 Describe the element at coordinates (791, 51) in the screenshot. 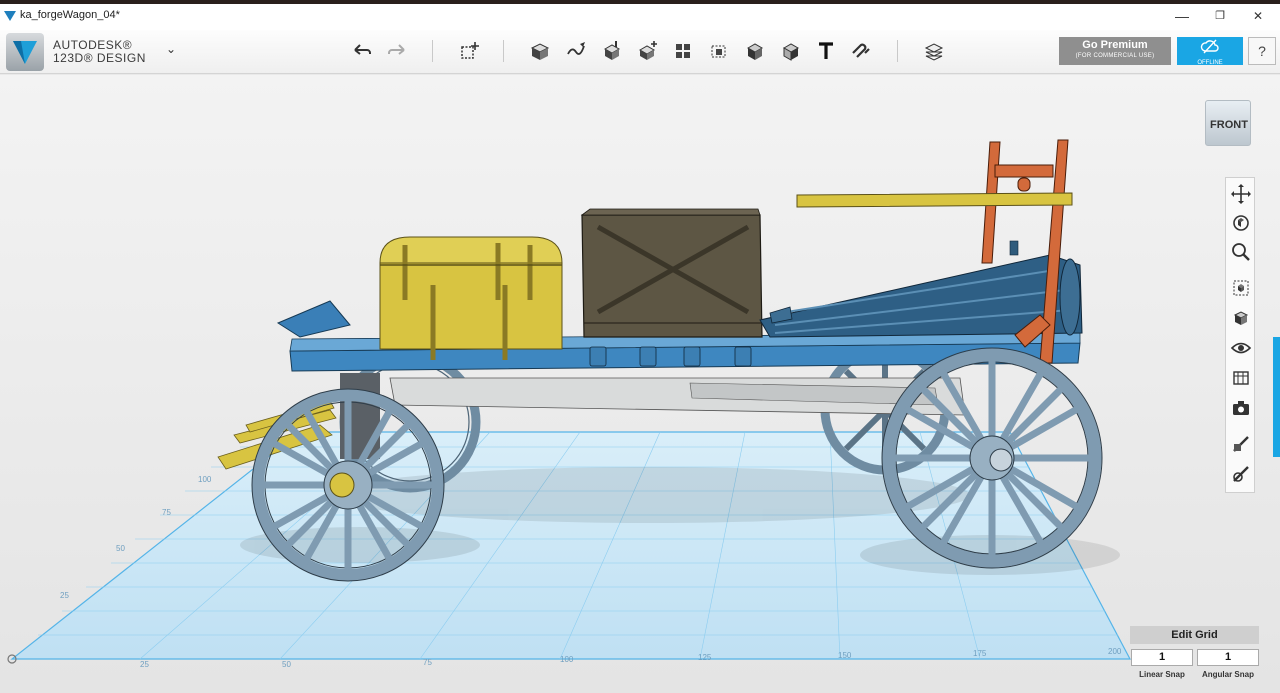

I see `material-icon` at that location.